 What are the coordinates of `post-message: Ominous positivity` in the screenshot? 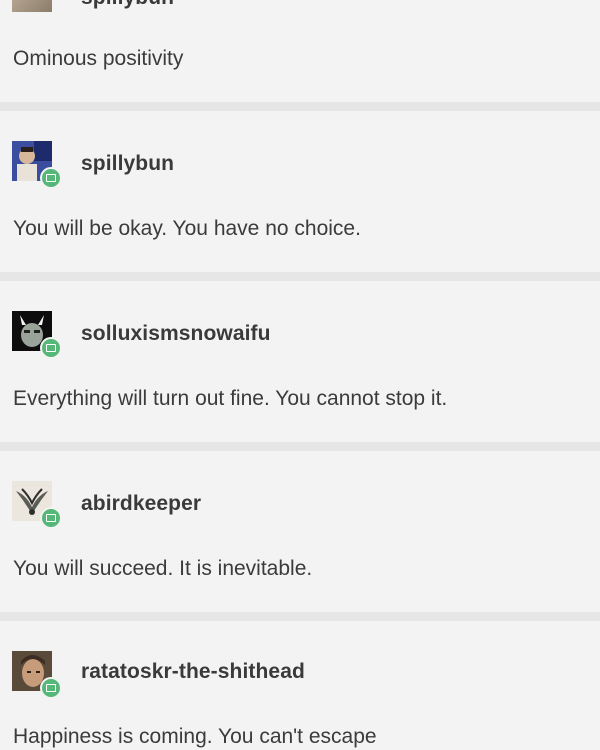 It's located at (98, 58).